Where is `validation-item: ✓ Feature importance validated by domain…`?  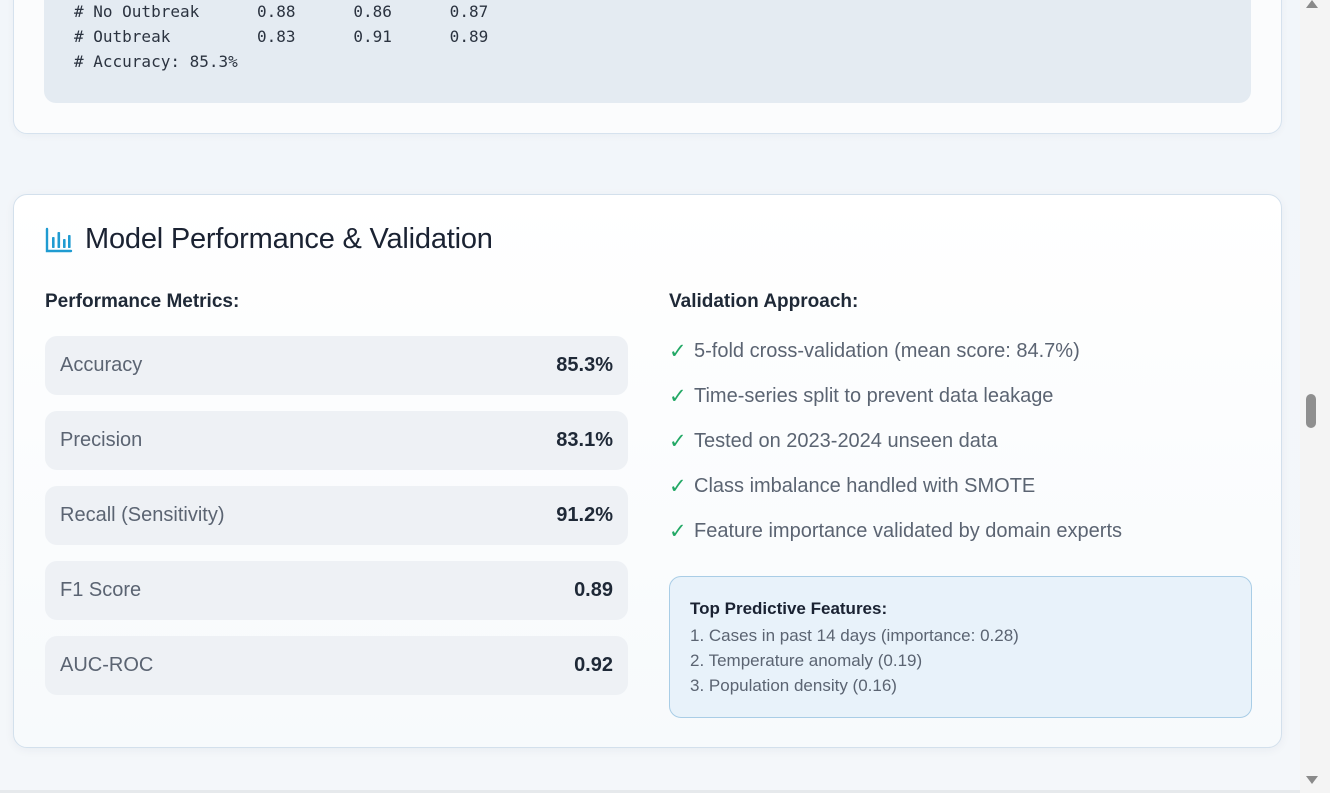
validation-item: ✓ Feature importance validated by domain… is located at coordinates (895, 531).